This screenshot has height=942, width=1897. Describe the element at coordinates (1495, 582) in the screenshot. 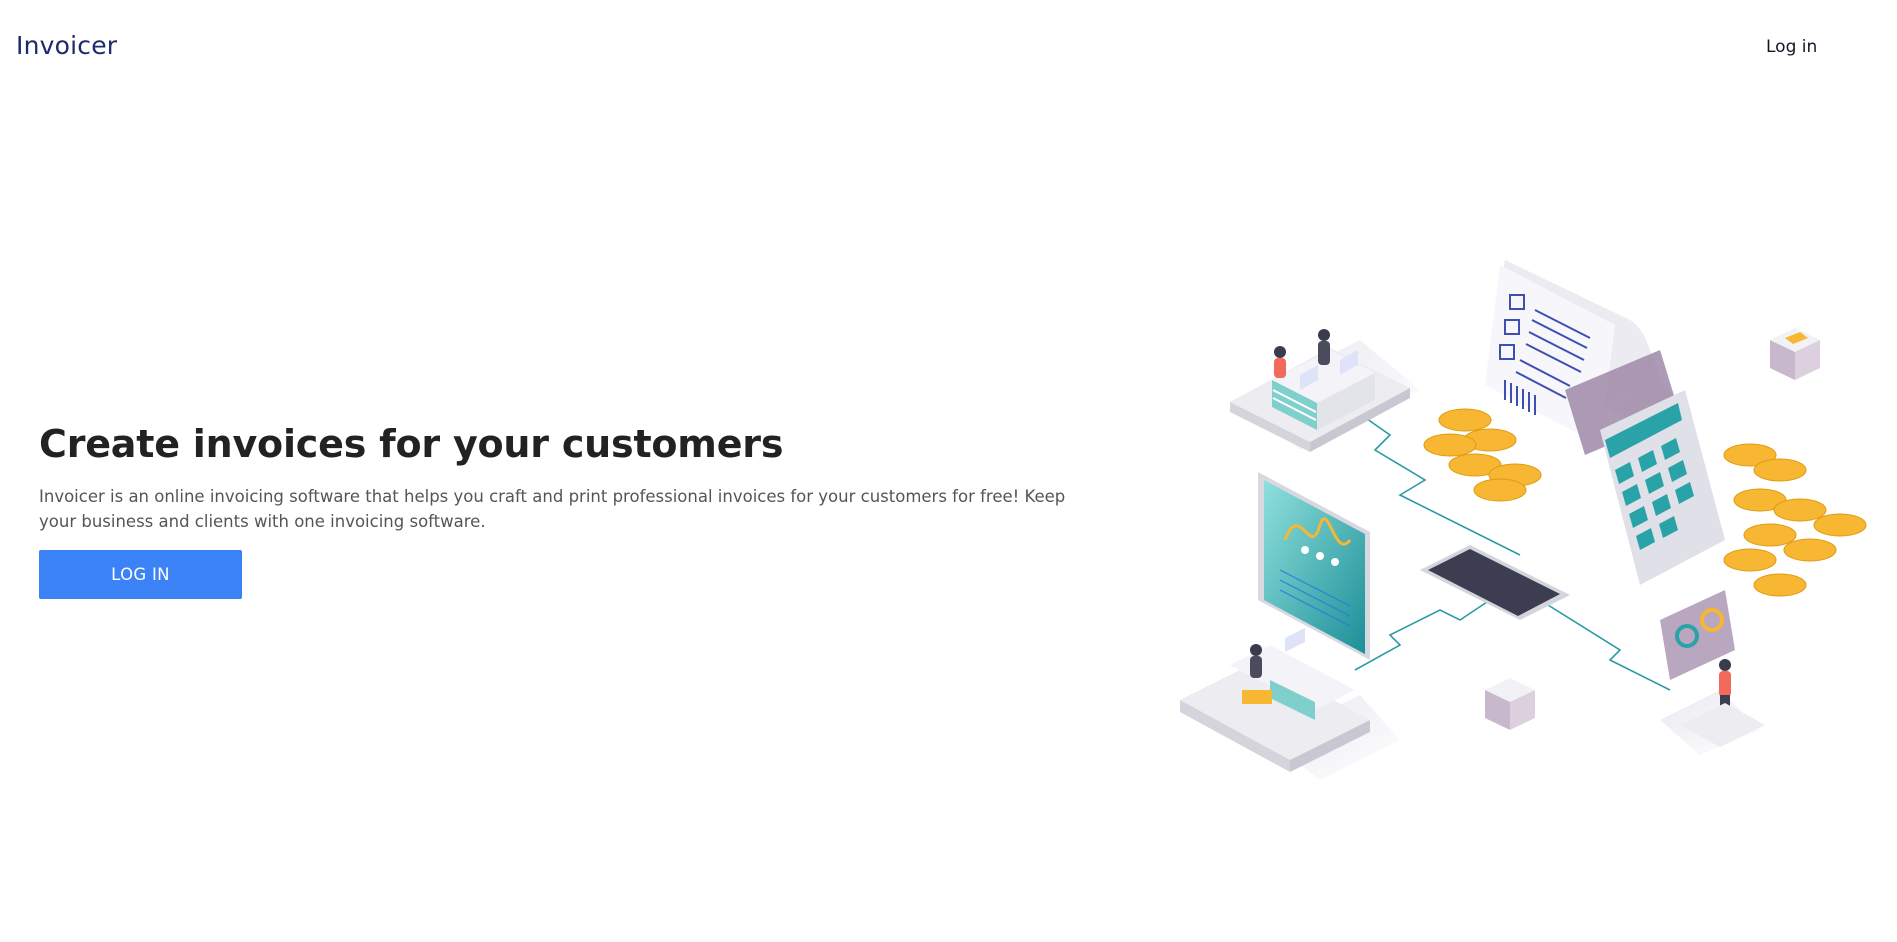

I see `keyboard` at that location.